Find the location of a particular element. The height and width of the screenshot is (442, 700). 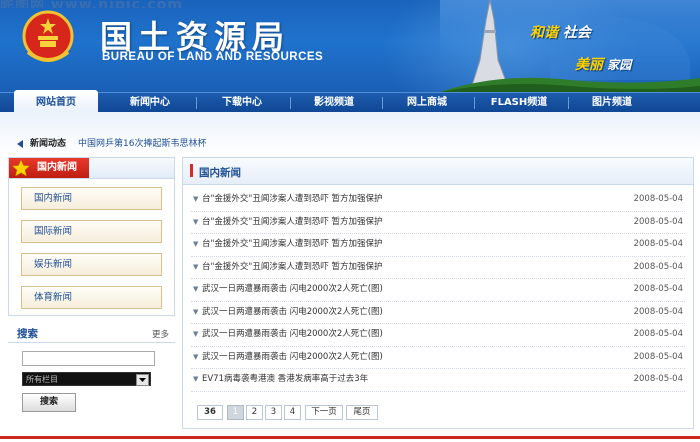

category-international-news: 国际新闻 is located at coordinates (91, 231).